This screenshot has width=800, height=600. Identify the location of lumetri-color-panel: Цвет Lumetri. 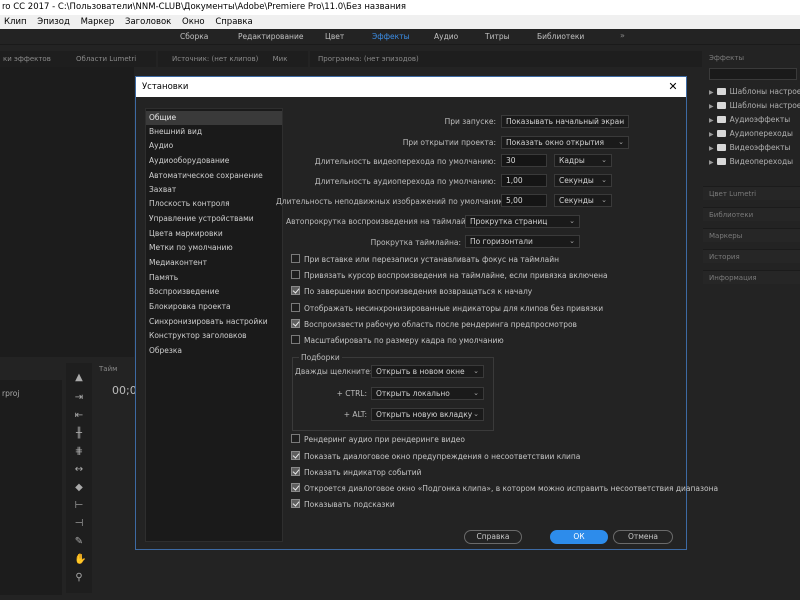
(751, 193).